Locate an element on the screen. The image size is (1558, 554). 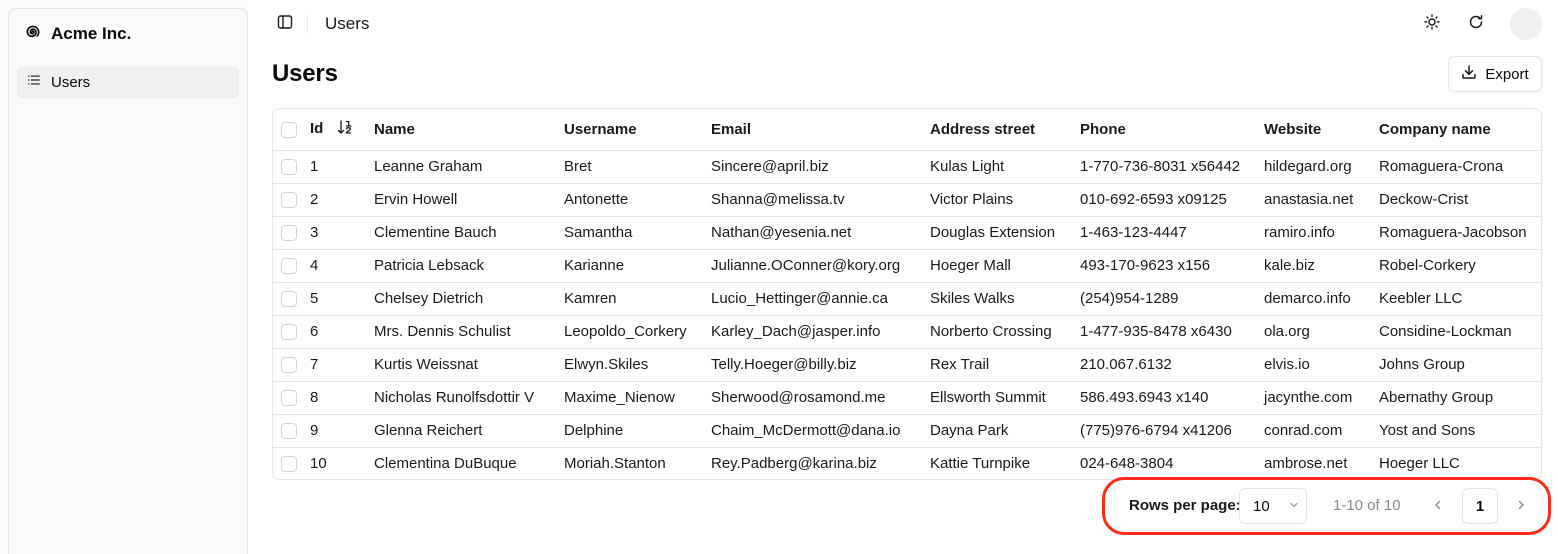
cell-website: elvis.io is located at coordinates (1321, 365).